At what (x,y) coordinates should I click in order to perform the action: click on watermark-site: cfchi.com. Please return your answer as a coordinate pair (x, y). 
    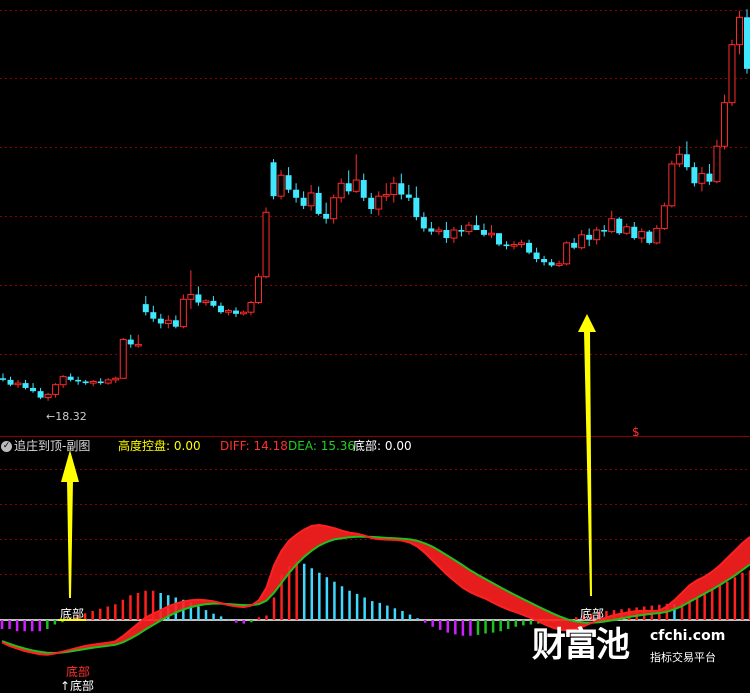
    Looking at the image, I should click on (688, 636).